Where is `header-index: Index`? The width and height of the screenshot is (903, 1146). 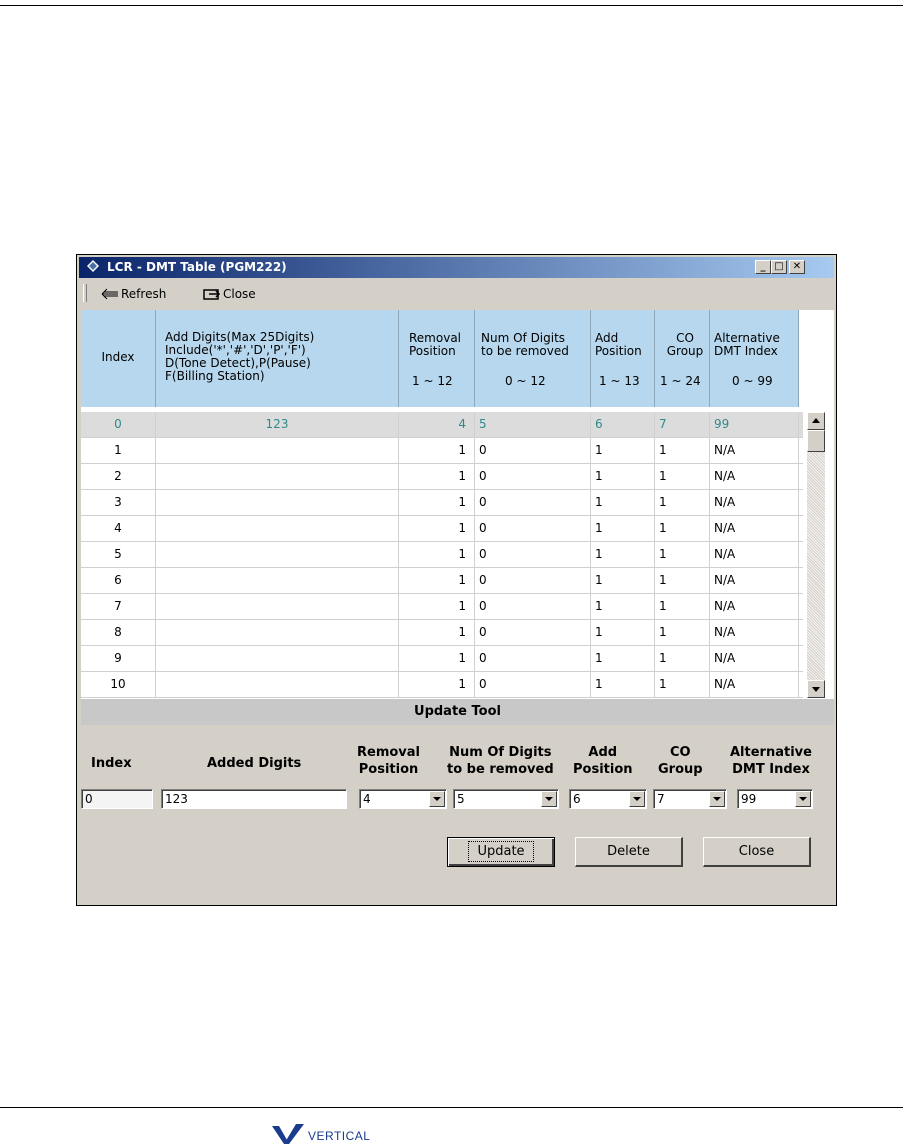
header-index: Index is located at coordinates (118, 358).